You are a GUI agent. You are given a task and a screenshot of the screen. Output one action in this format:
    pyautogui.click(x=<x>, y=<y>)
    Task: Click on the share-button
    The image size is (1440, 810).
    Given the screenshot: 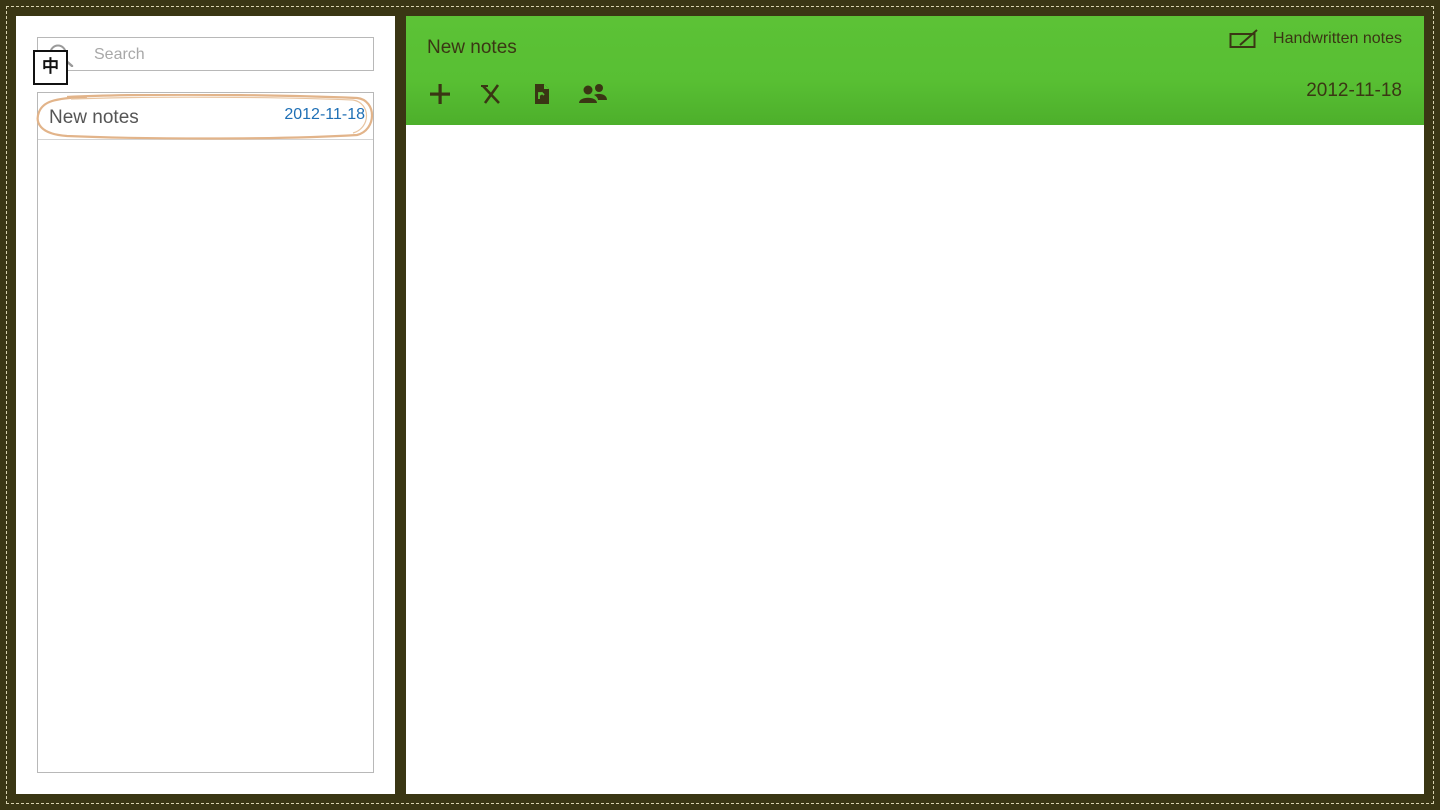 What is the action you would take?
    pyautogui.click(x=593, y=94)
    